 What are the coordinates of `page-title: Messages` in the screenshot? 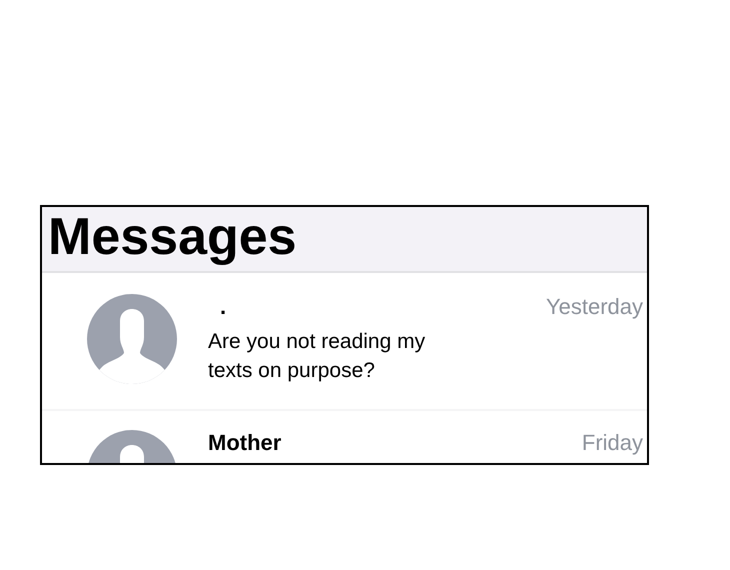 It's located at (172, 237).